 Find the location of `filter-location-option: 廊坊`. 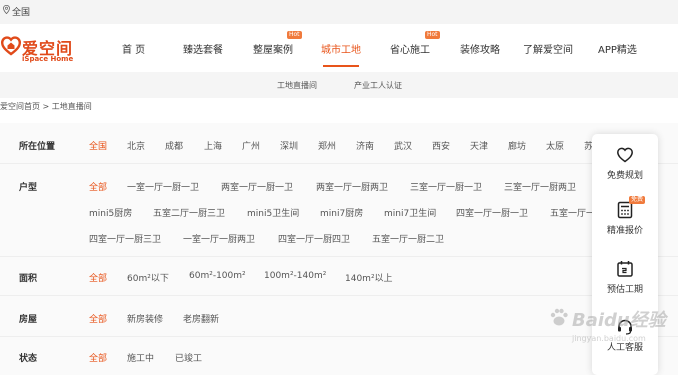

filter-location-option: 廊坊 is located at coordinates (517, 145).